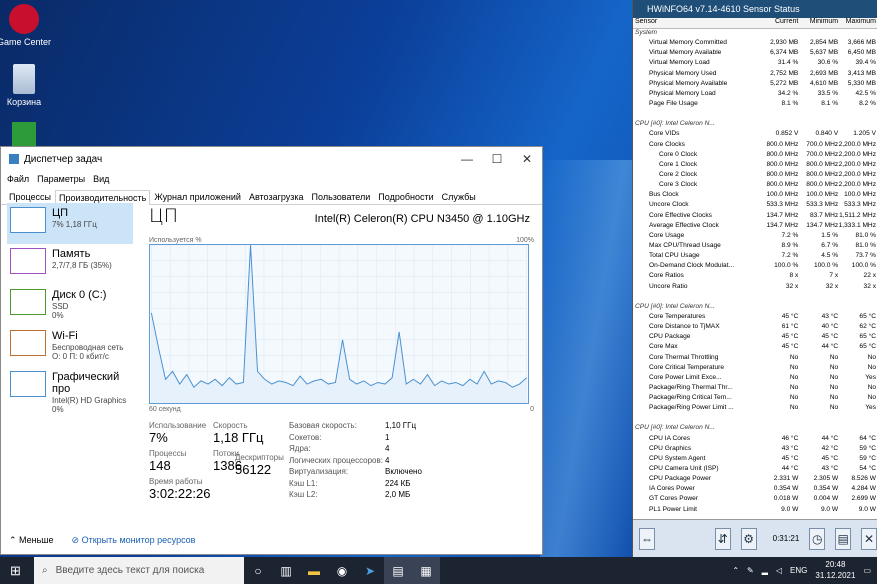 The width and height of the screenshot is (877, 584). What do you see at coordinates (755, 337) in the screenshot?
I see `sensor-row: CPU Package 45 °C 45 °C 65 °C` at bounding box center [755, 337].